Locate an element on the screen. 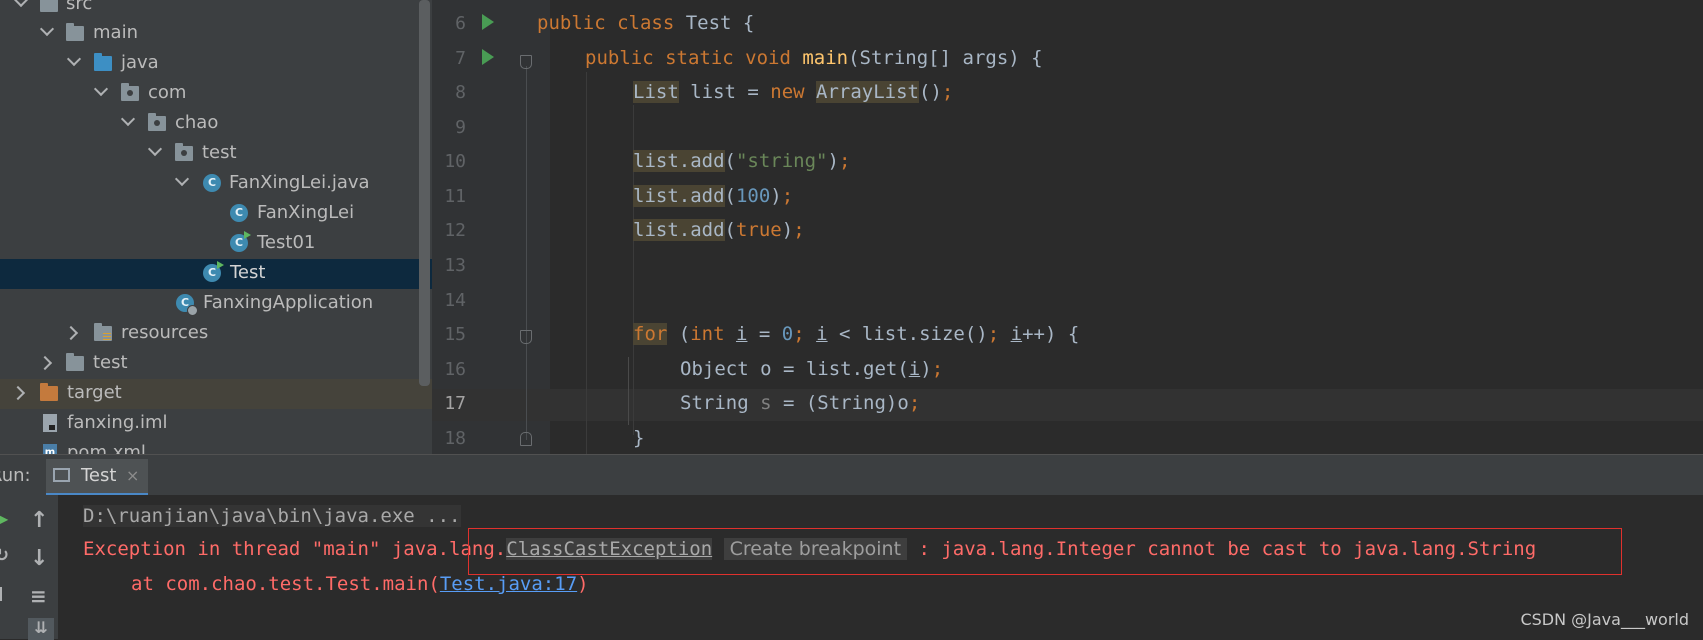 Image resolution: width=1703 pixels, height=640 pixels. modify-run-icon: ↻ is located at coordinates (4, 555).